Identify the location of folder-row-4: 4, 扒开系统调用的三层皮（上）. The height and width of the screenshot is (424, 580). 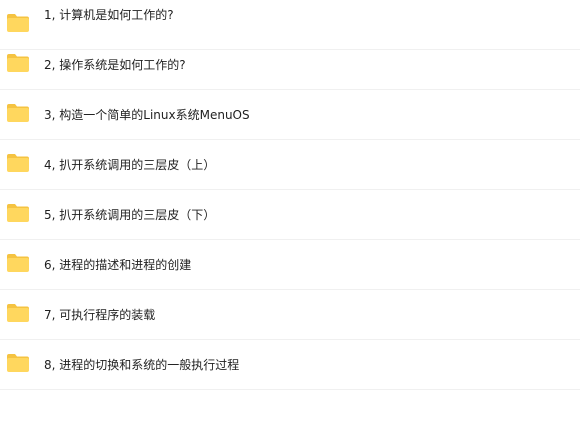
(290, 165).